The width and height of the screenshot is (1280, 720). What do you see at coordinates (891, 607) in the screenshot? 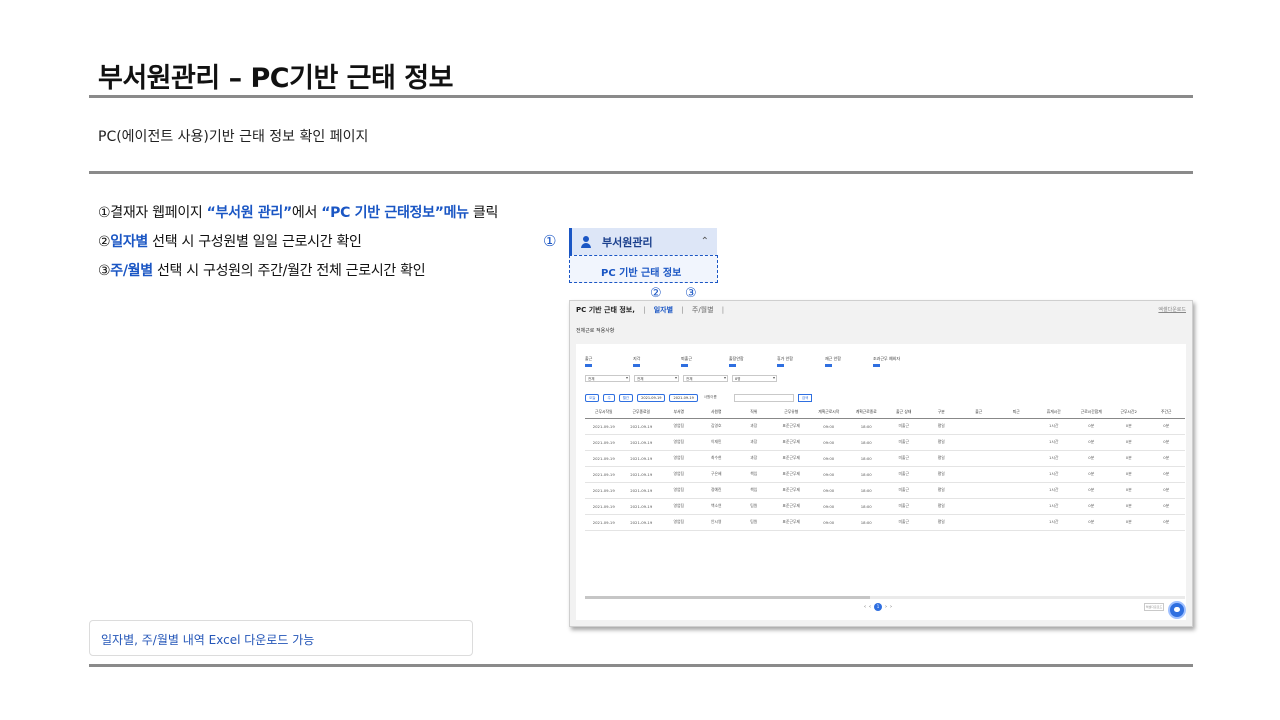
I see `last-page-button: ›` at bounding box center [891, 607].